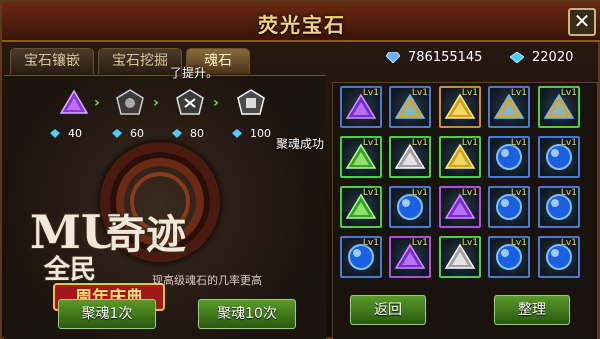 The width and height of the screenshot is (600, 339). What do you see at coordinates (393, 57) in the screenshot?
I see `diamond-icon` at bounding box center [393, 57].